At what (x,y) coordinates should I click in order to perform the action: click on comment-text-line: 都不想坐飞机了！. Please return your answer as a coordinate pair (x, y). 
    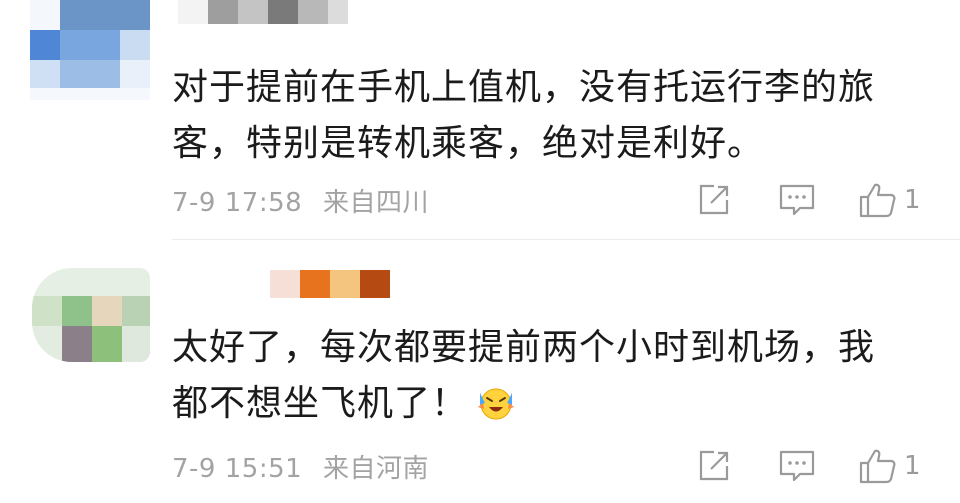
    Looking at the image, I should click on (320, 403).